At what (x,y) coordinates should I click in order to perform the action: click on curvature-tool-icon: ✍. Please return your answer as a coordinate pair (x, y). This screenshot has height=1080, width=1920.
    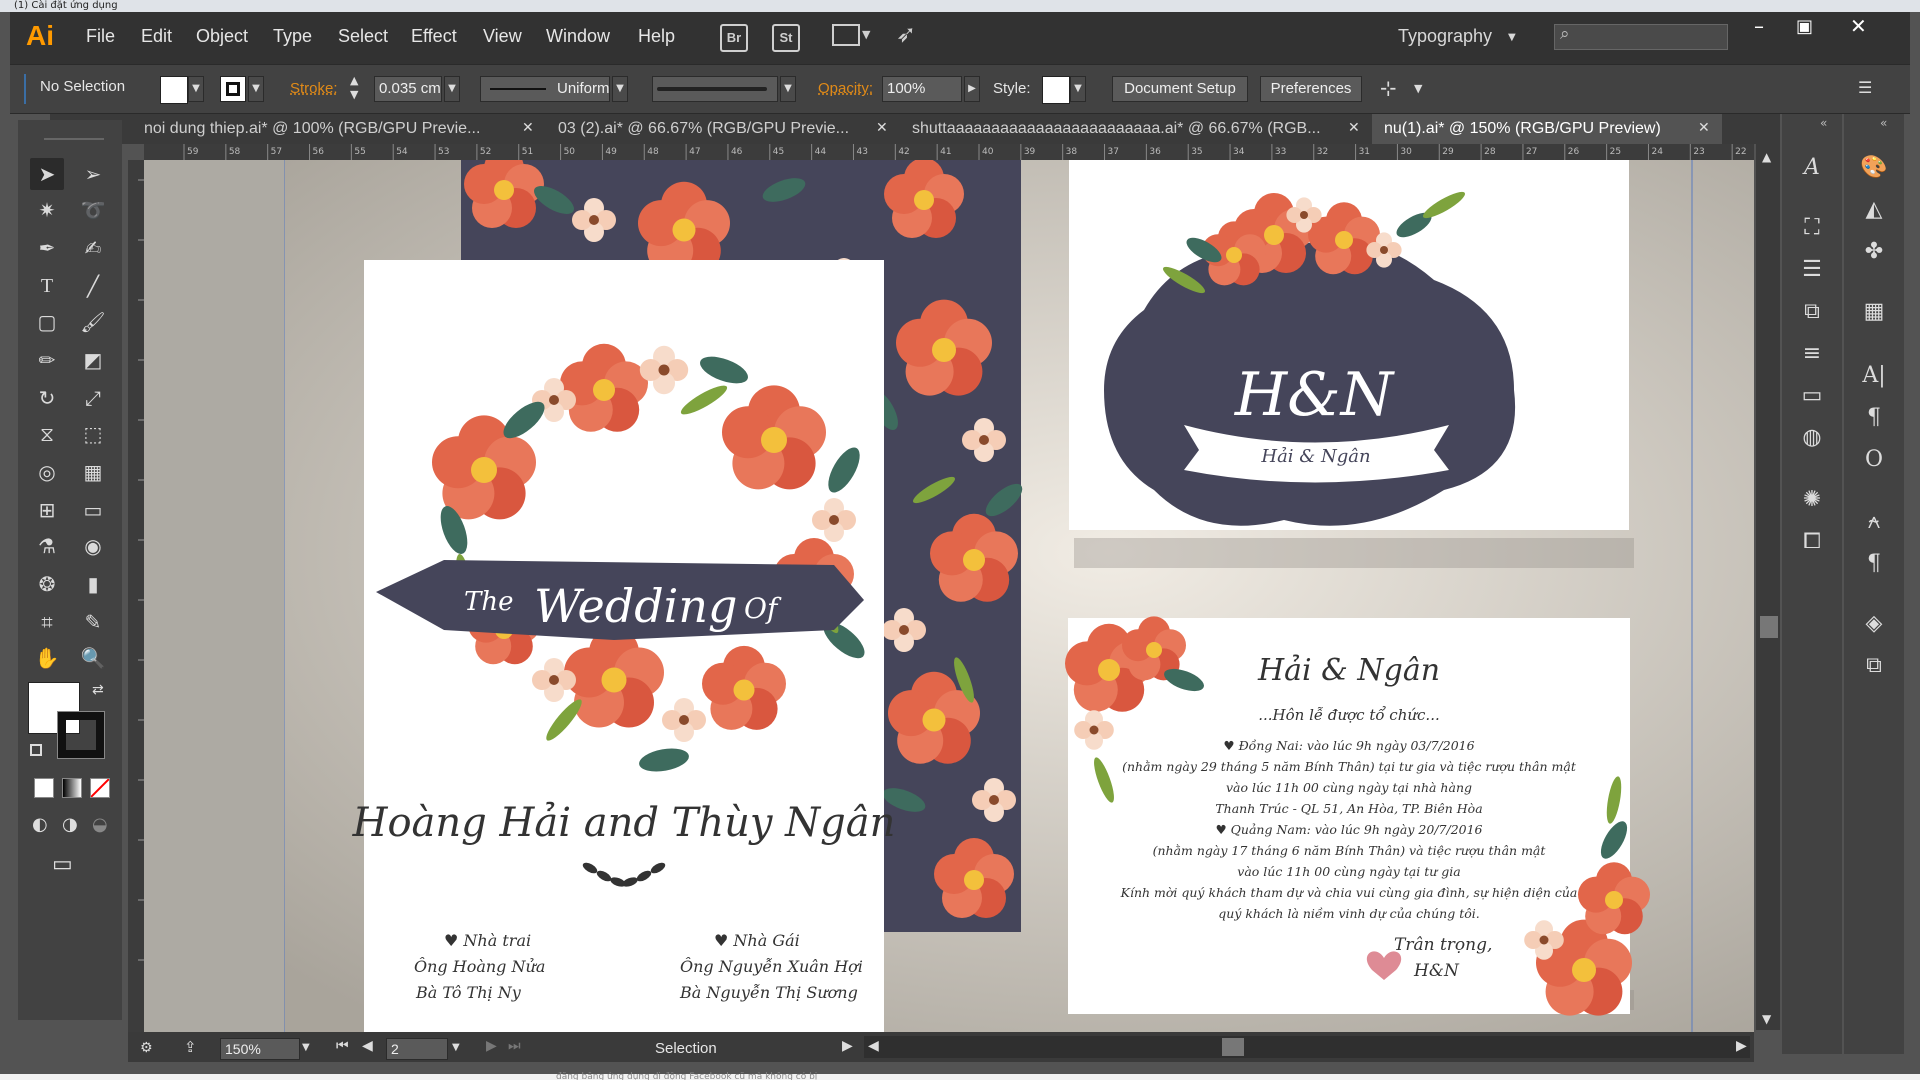
    Looking at the image, I should click on (93, 248).